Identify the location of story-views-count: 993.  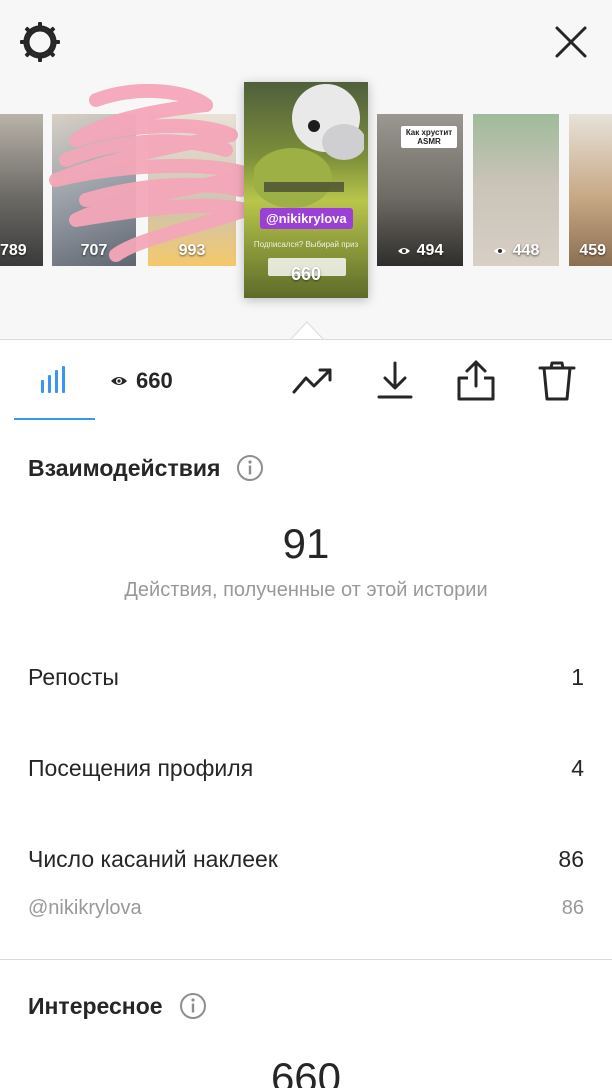
(192, 250).